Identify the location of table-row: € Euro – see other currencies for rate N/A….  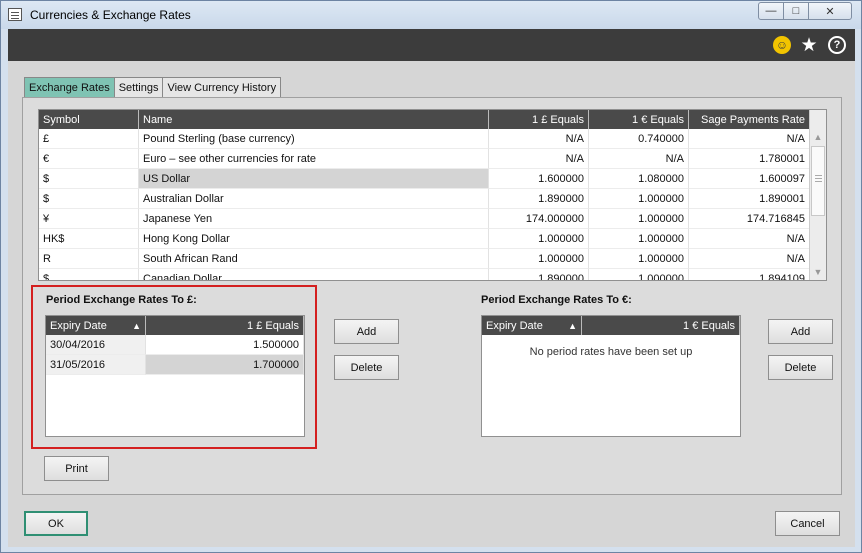
(432, 159).